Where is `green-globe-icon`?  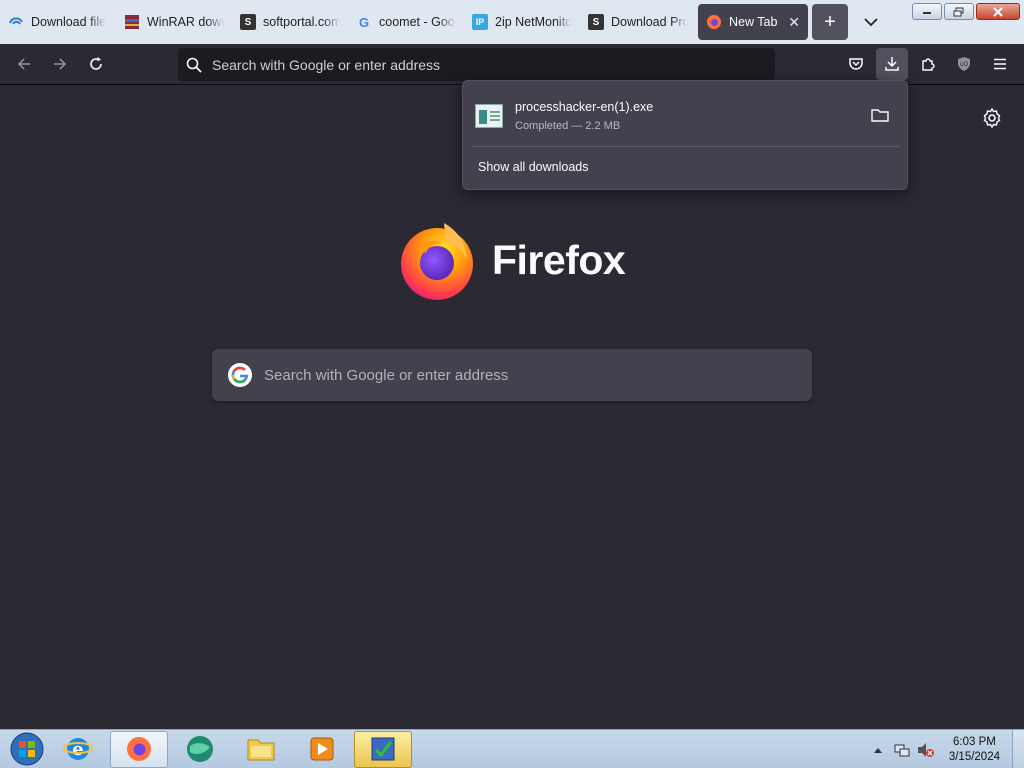 green-globe-icon is located at coordinates (200, 749).